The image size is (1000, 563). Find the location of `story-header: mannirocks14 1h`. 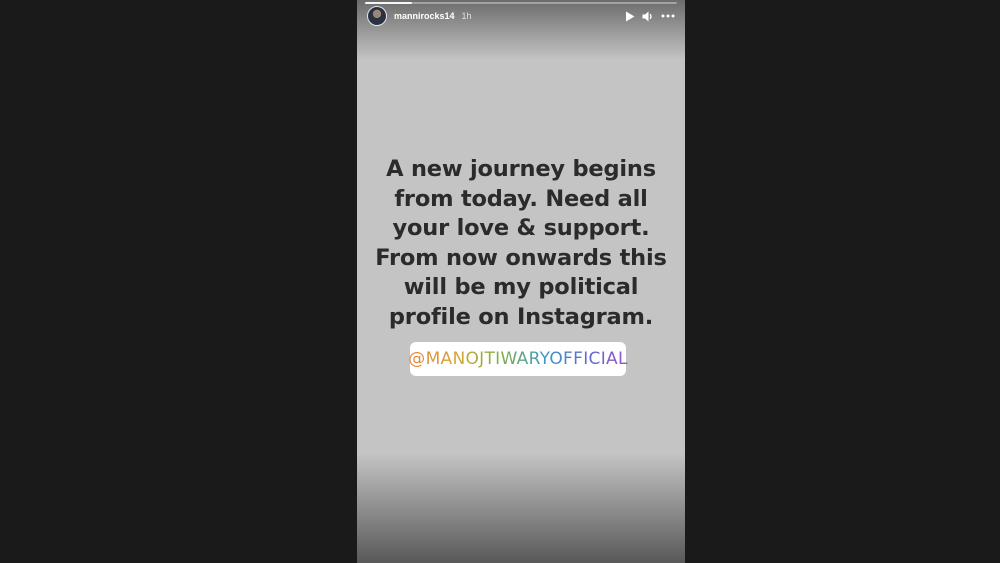

story-header: mannirocks14 1h is located at coordinates (521, 16).